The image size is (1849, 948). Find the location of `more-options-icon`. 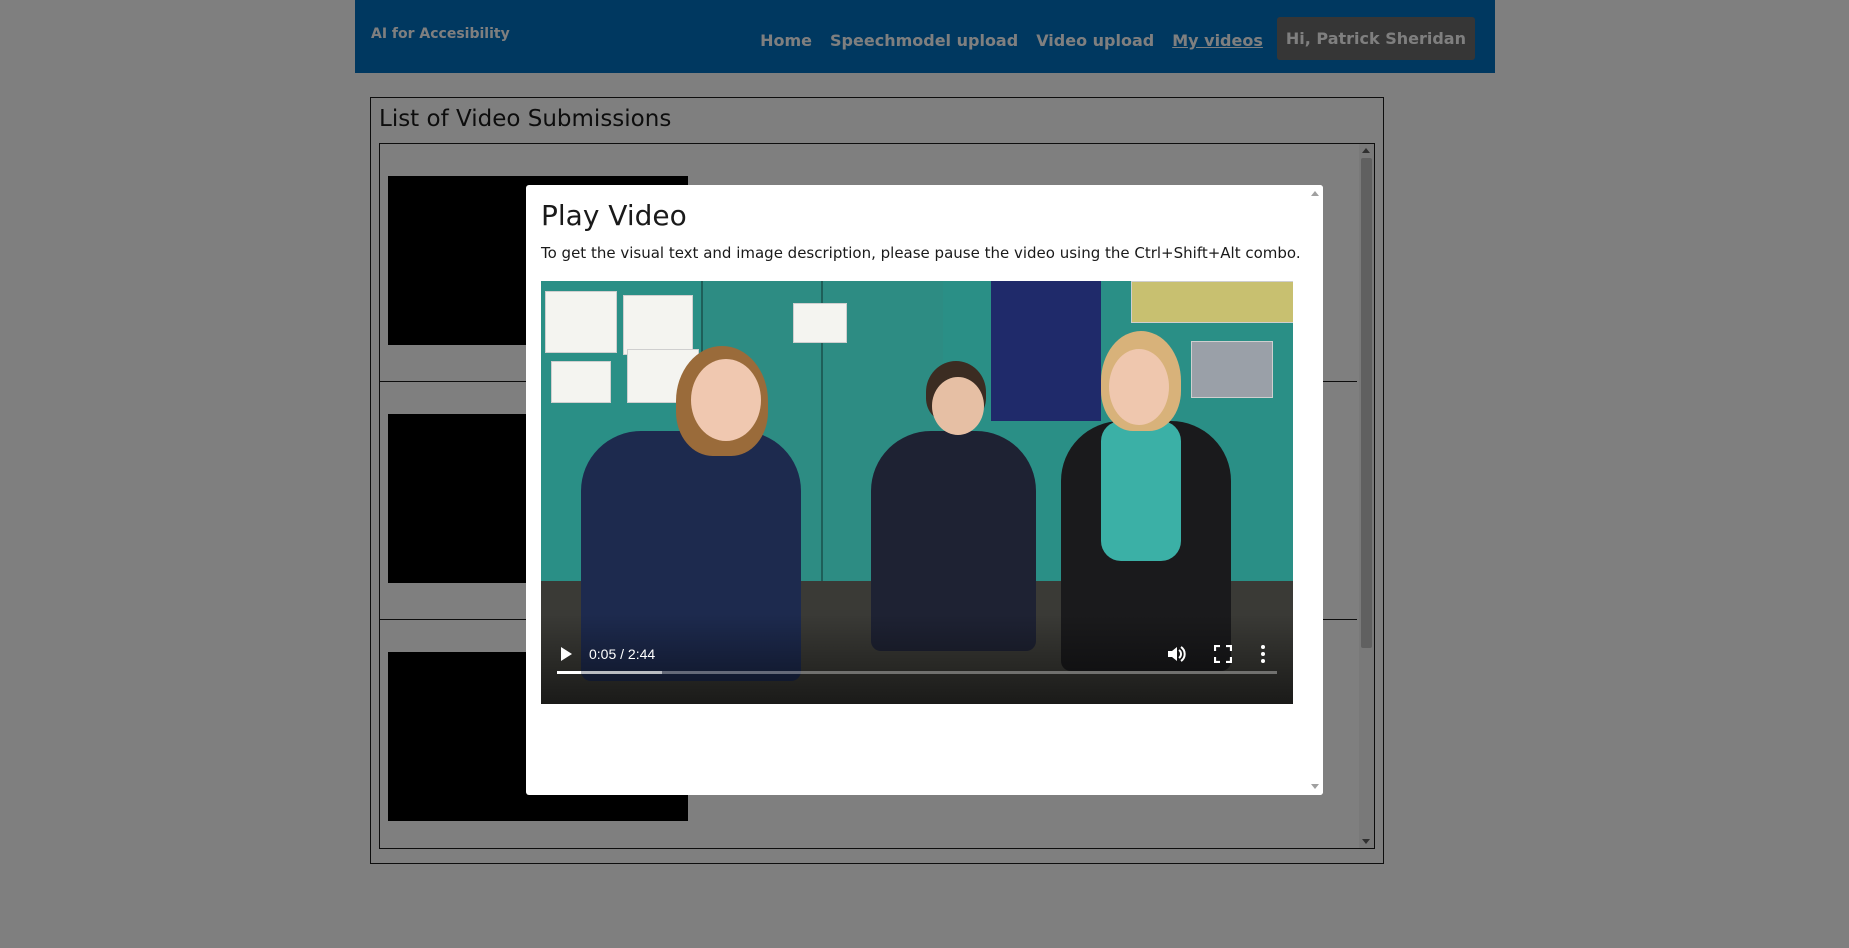

more-options-icon is located at coordinates (1263, 654).